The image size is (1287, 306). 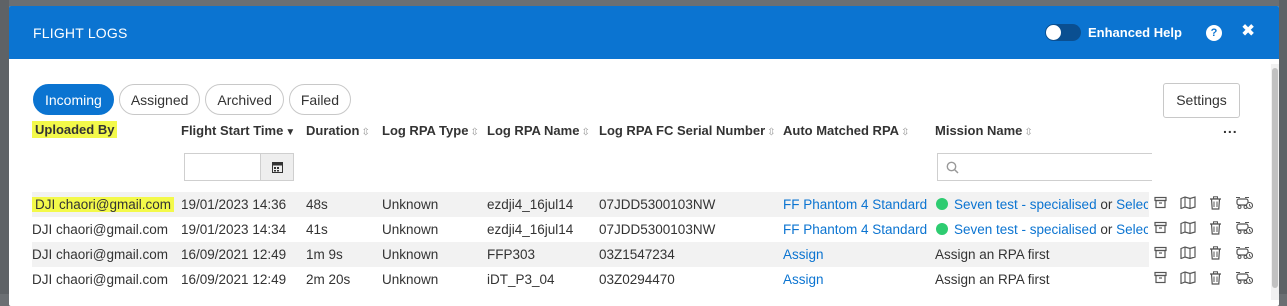 I want to click on tab-failed: Failed, so click(x=320, y=99).